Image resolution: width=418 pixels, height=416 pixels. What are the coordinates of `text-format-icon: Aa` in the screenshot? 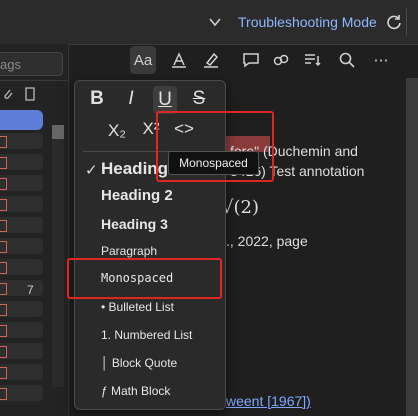 It's located at (143, 60).